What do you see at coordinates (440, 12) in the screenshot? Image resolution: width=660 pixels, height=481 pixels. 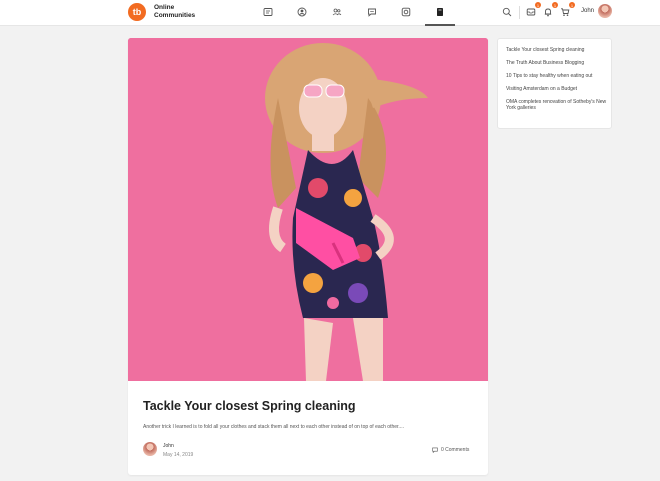 I see `nav-blog-icon` at bounding box center [440, 12].